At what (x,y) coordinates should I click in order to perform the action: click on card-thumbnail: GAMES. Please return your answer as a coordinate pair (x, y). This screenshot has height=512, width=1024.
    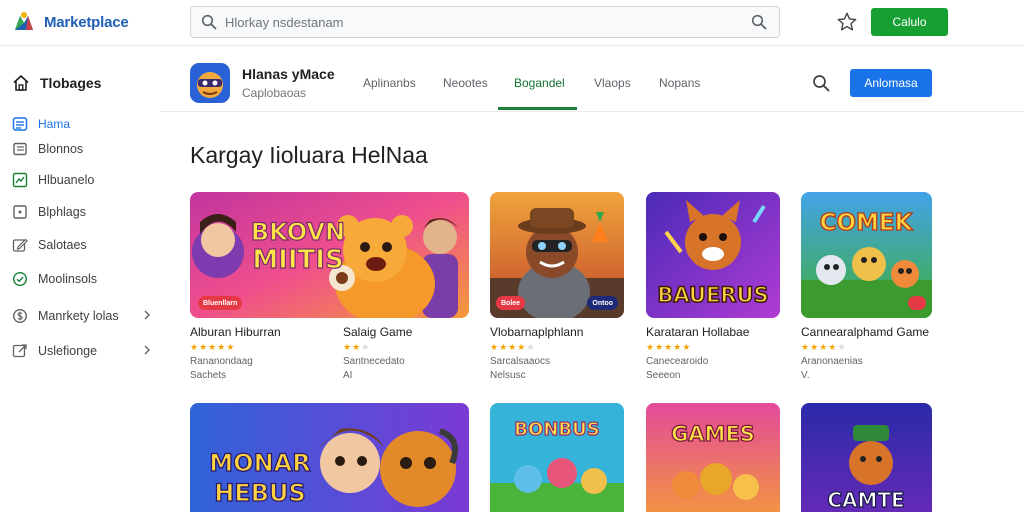
    Looking at the image, I should click on (713, 457).